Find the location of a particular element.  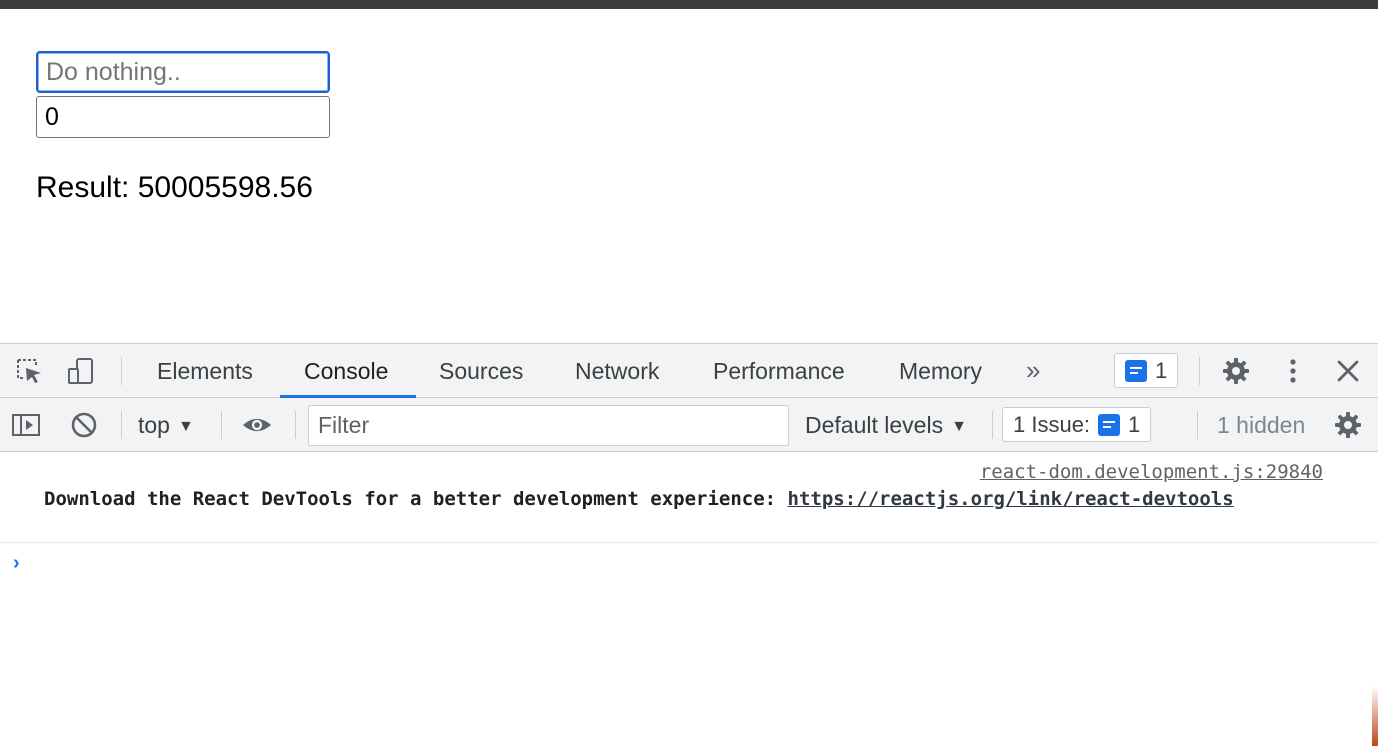

kebab-menu-icon is located at coordinates (1293, 371).